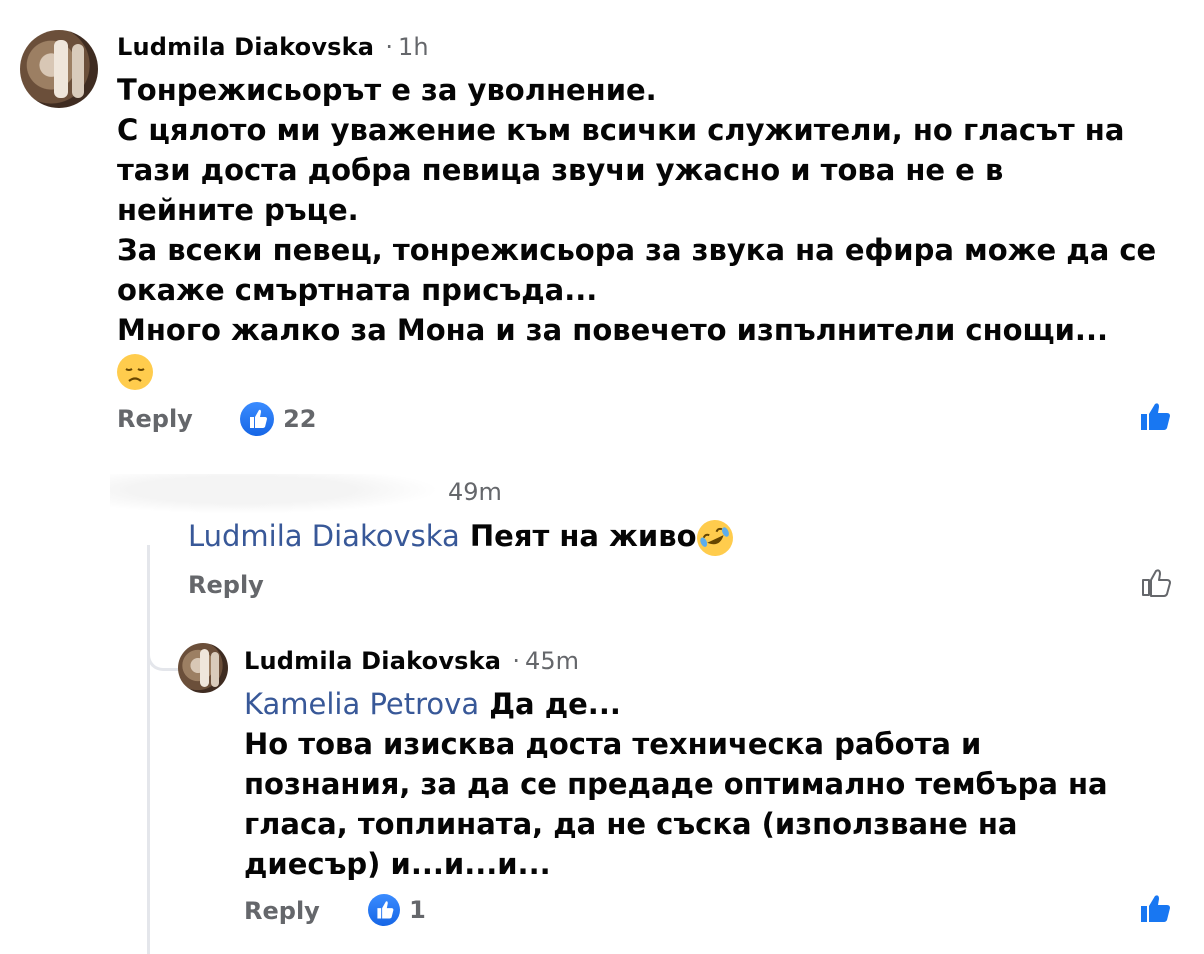  Describe the element at coordinates (164, 655) in the screenshot. I see `thread-branch` at that location.